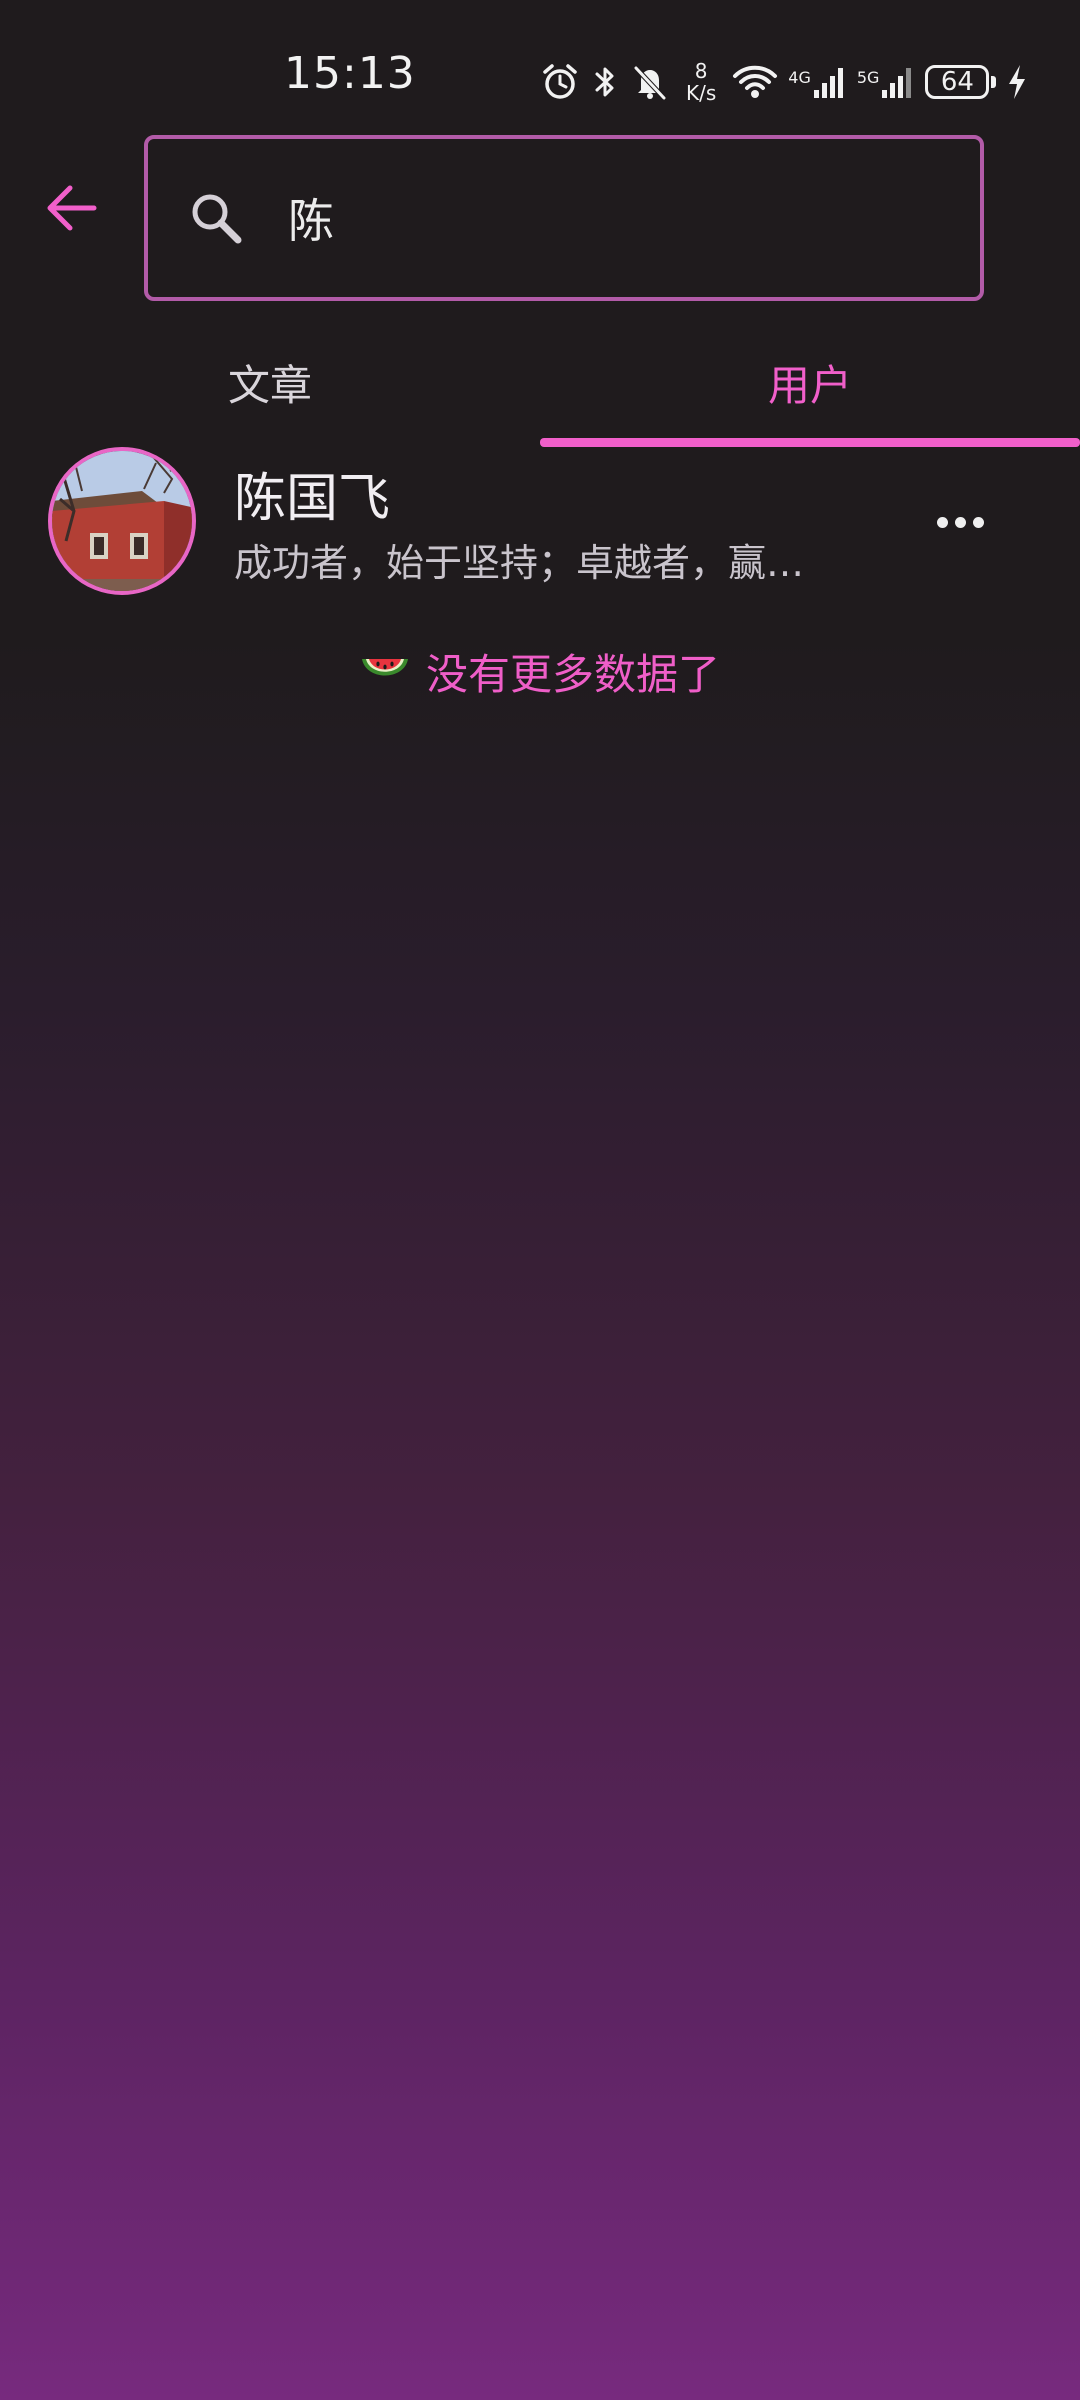  I want to click on signal-4g: 4G, so click(817, 82).